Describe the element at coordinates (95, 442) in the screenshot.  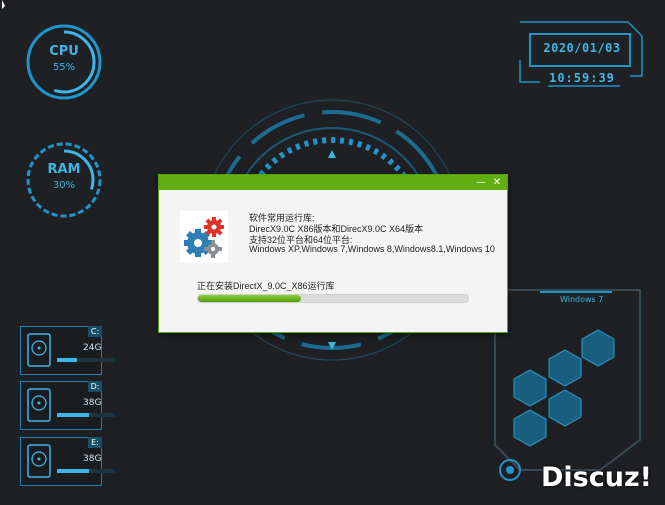
I see `drive-letter: E:` at that location.